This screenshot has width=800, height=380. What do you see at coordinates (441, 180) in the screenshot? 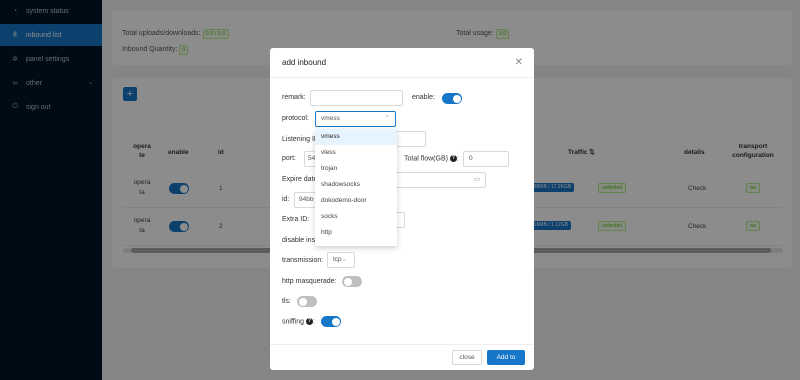
I see `expire-date-picker: ▭` at bounding box center [441, 180].